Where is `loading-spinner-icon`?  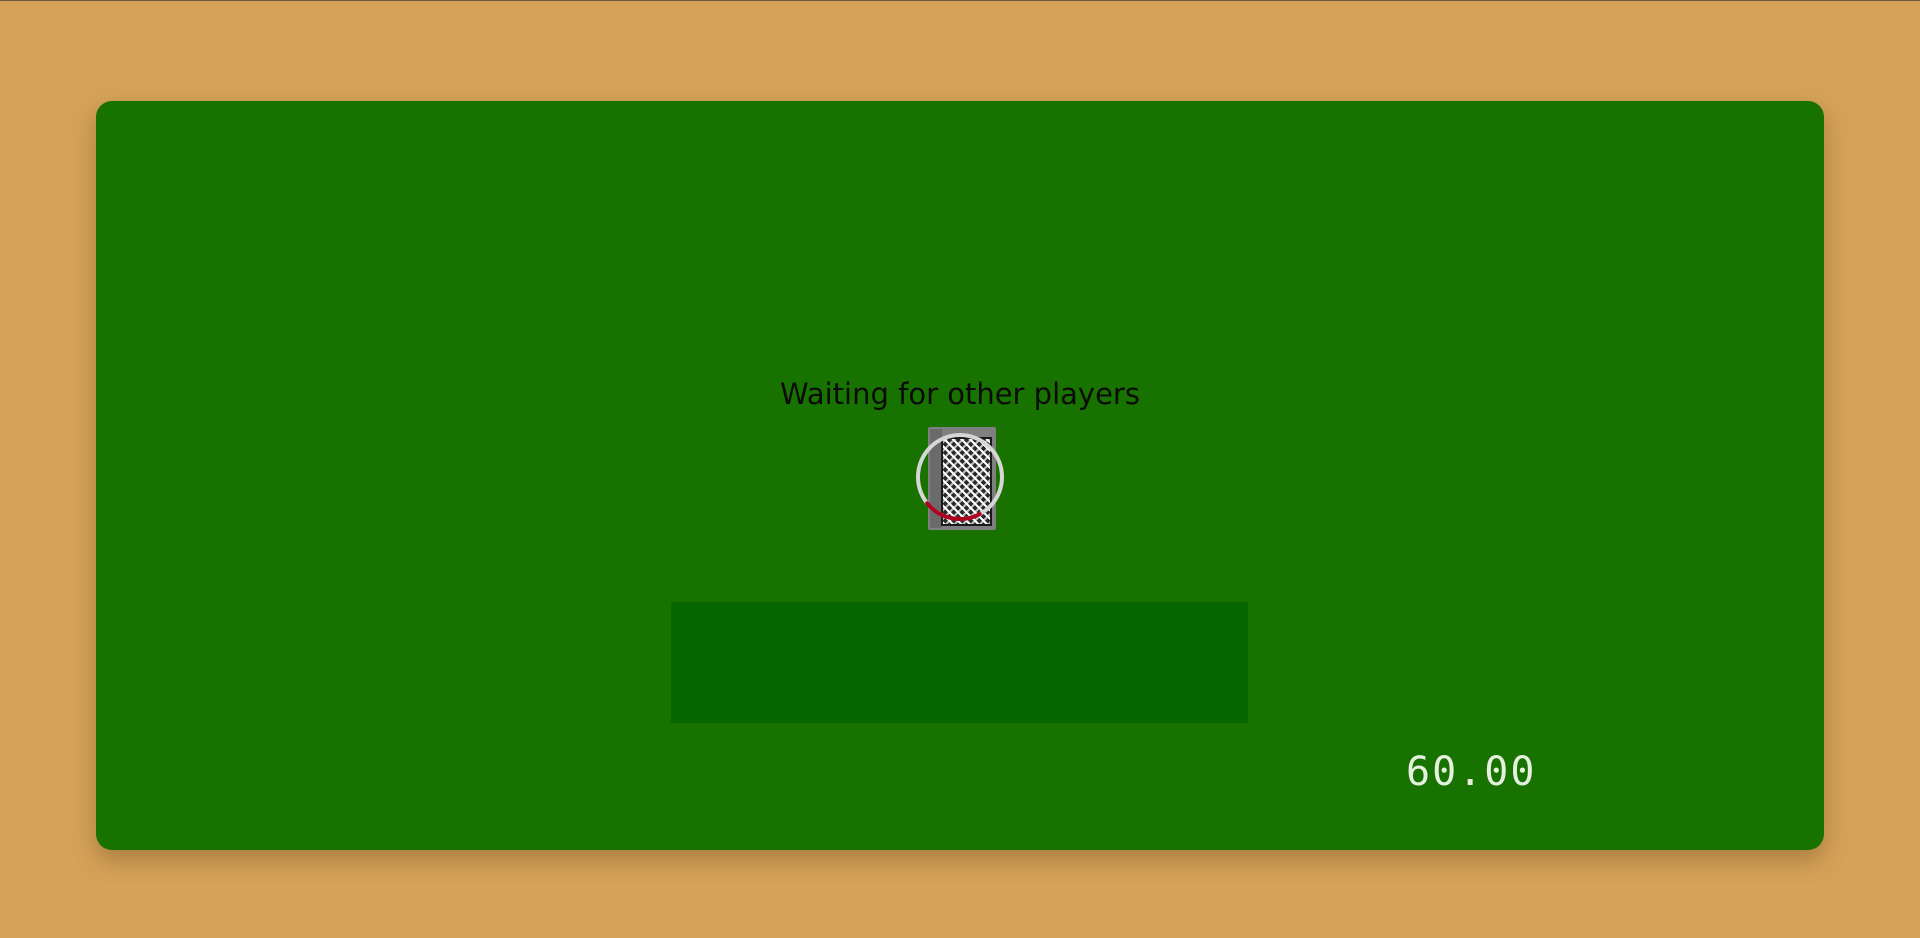 loading-spinner-icon is located at coordinates (960, 477).